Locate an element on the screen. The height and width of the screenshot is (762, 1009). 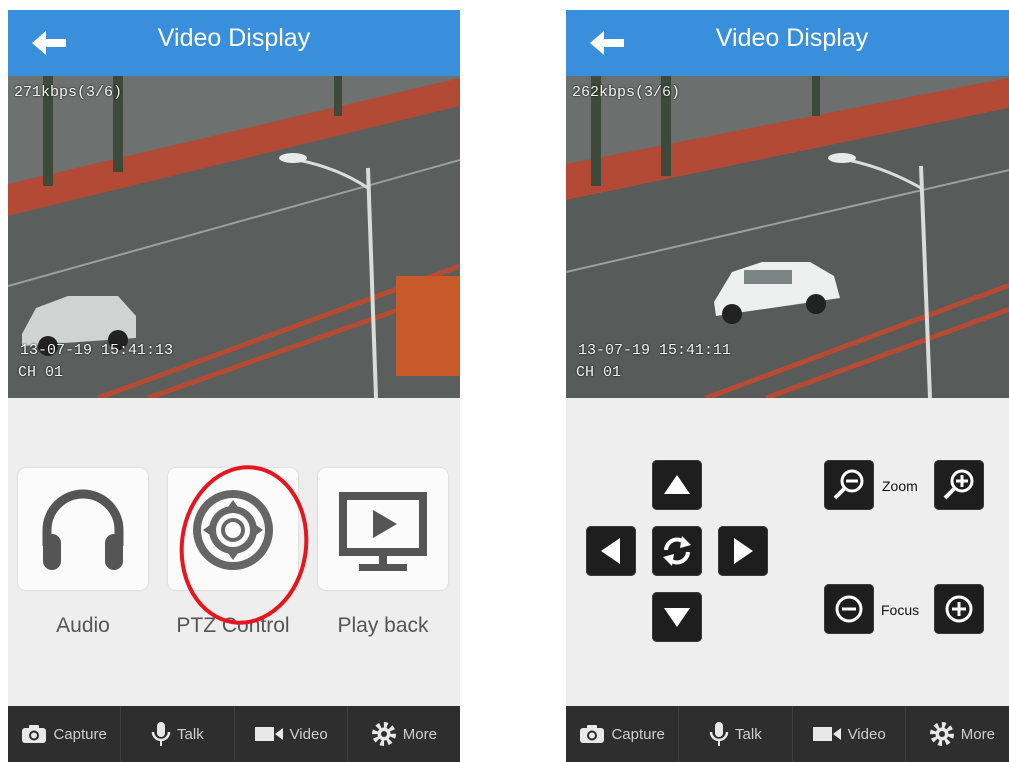
arrow-up-icon is located at coordinates (677, 484).